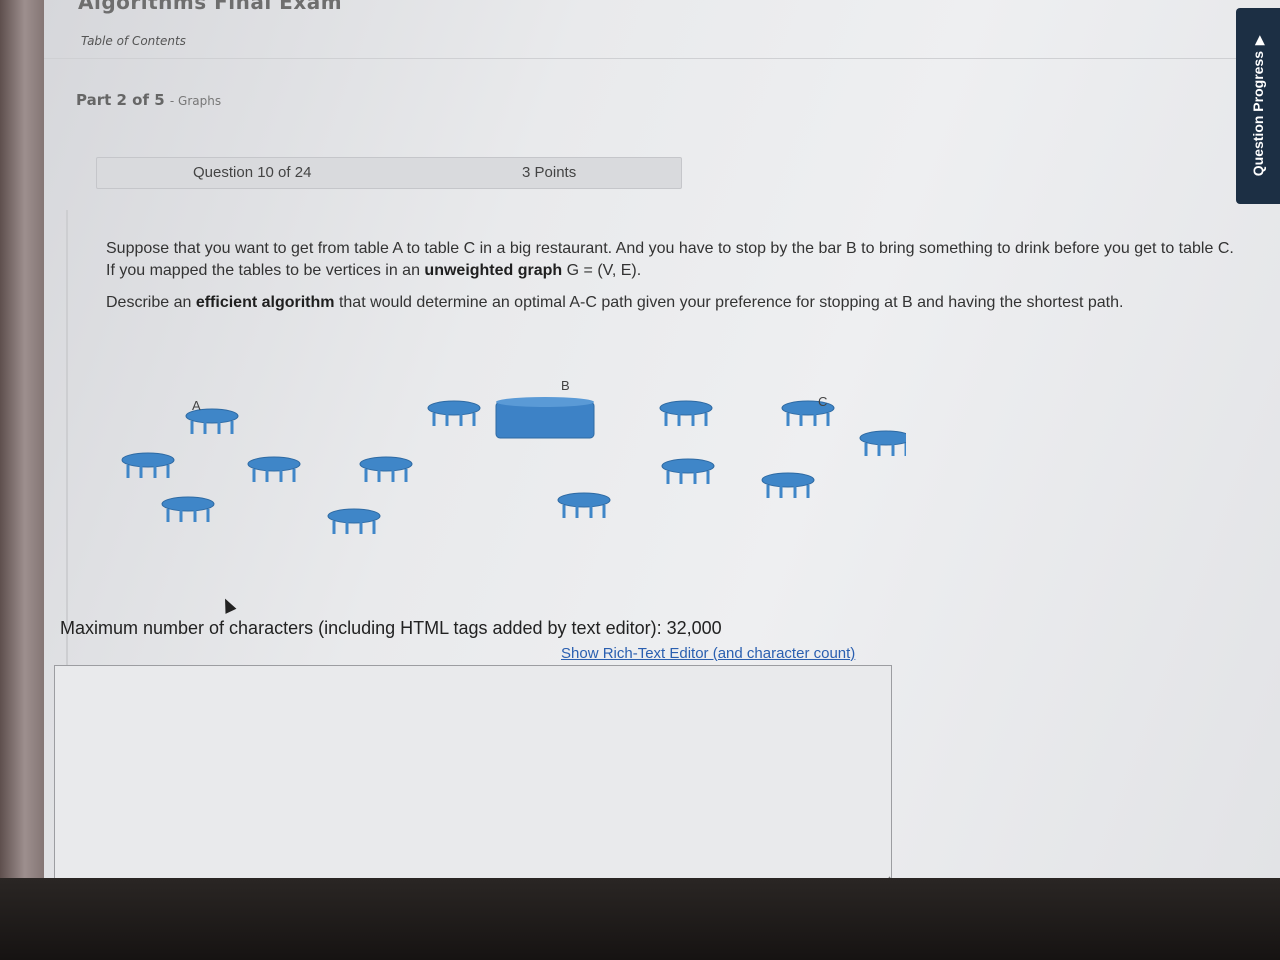 This screenshot has width=1280, height=960. What do you see at coordinates (823, 401) in the screenshot?
I see `label-table-c: C` at bounding box center [823, 401].